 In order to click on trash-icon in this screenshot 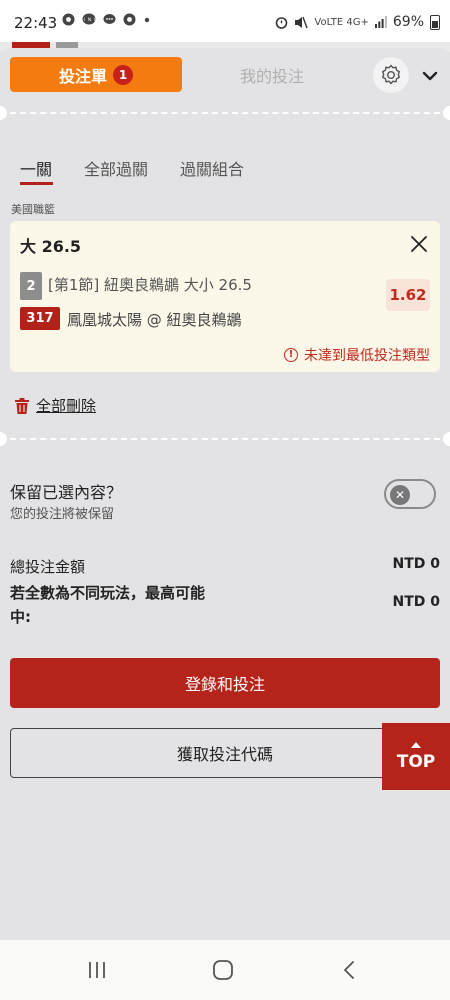, I will do `click(22, 405)`.